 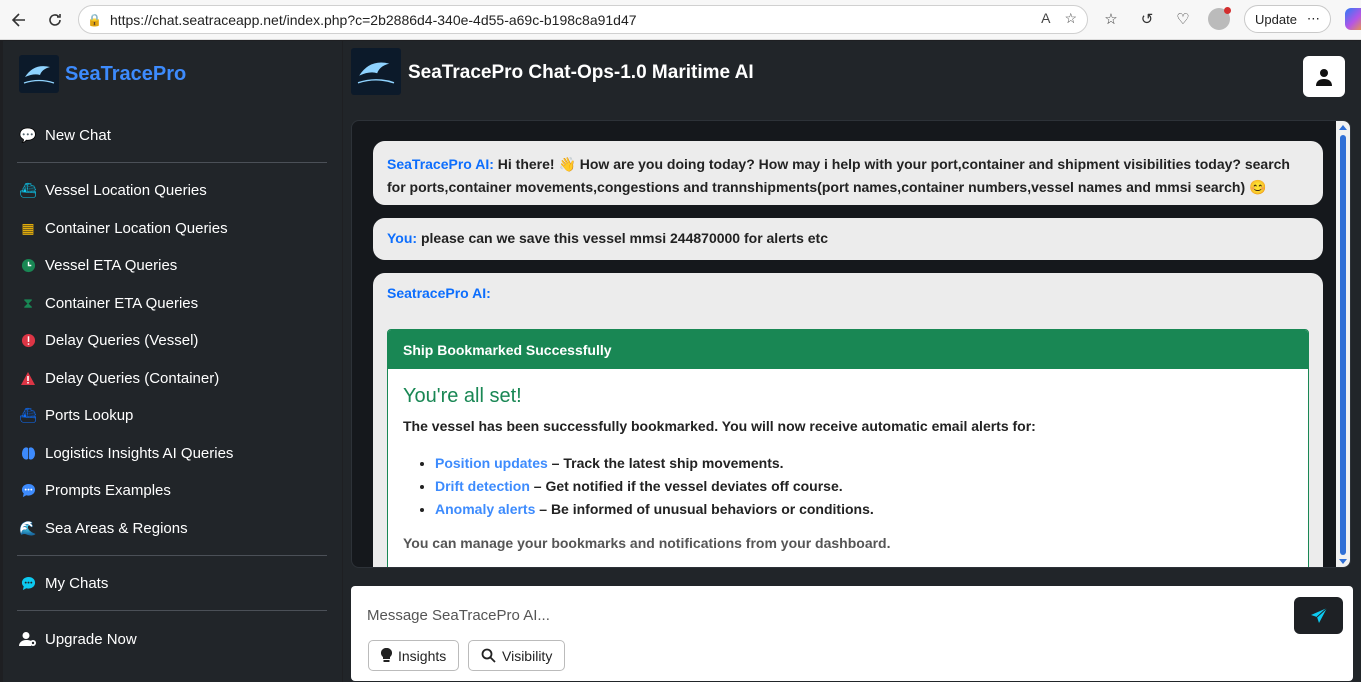 I want to click on brain-icon, so click(x=28, y=453).